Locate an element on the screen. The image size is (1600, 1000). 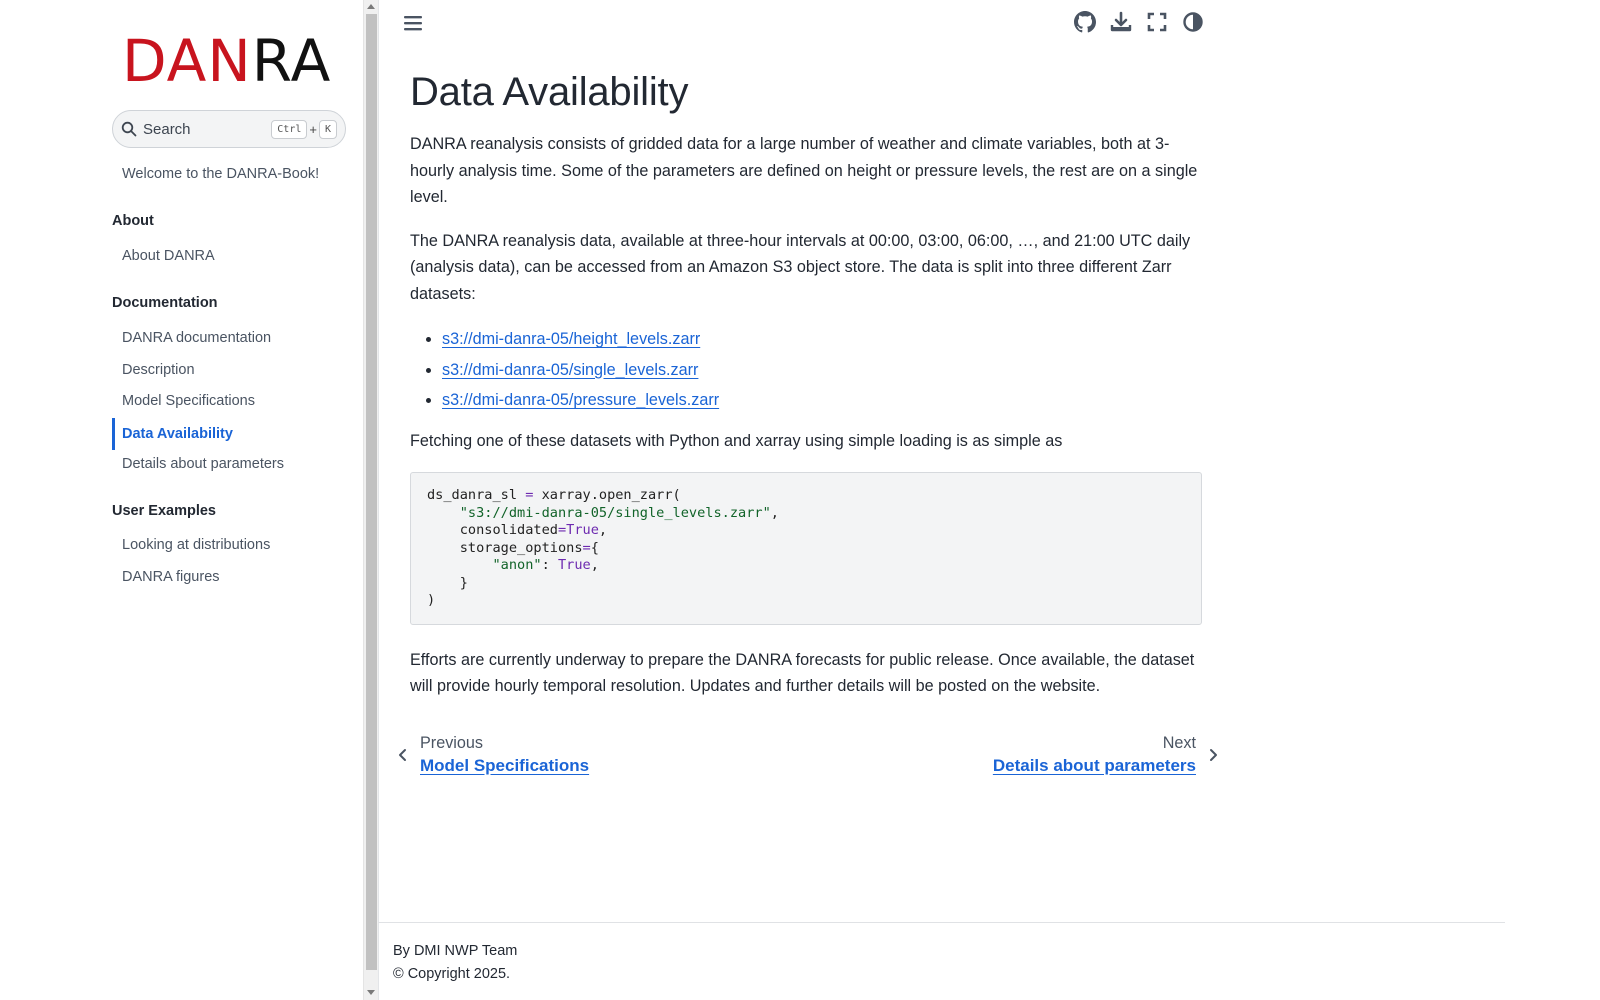
github-icon is located at coordinates (1085, 22).